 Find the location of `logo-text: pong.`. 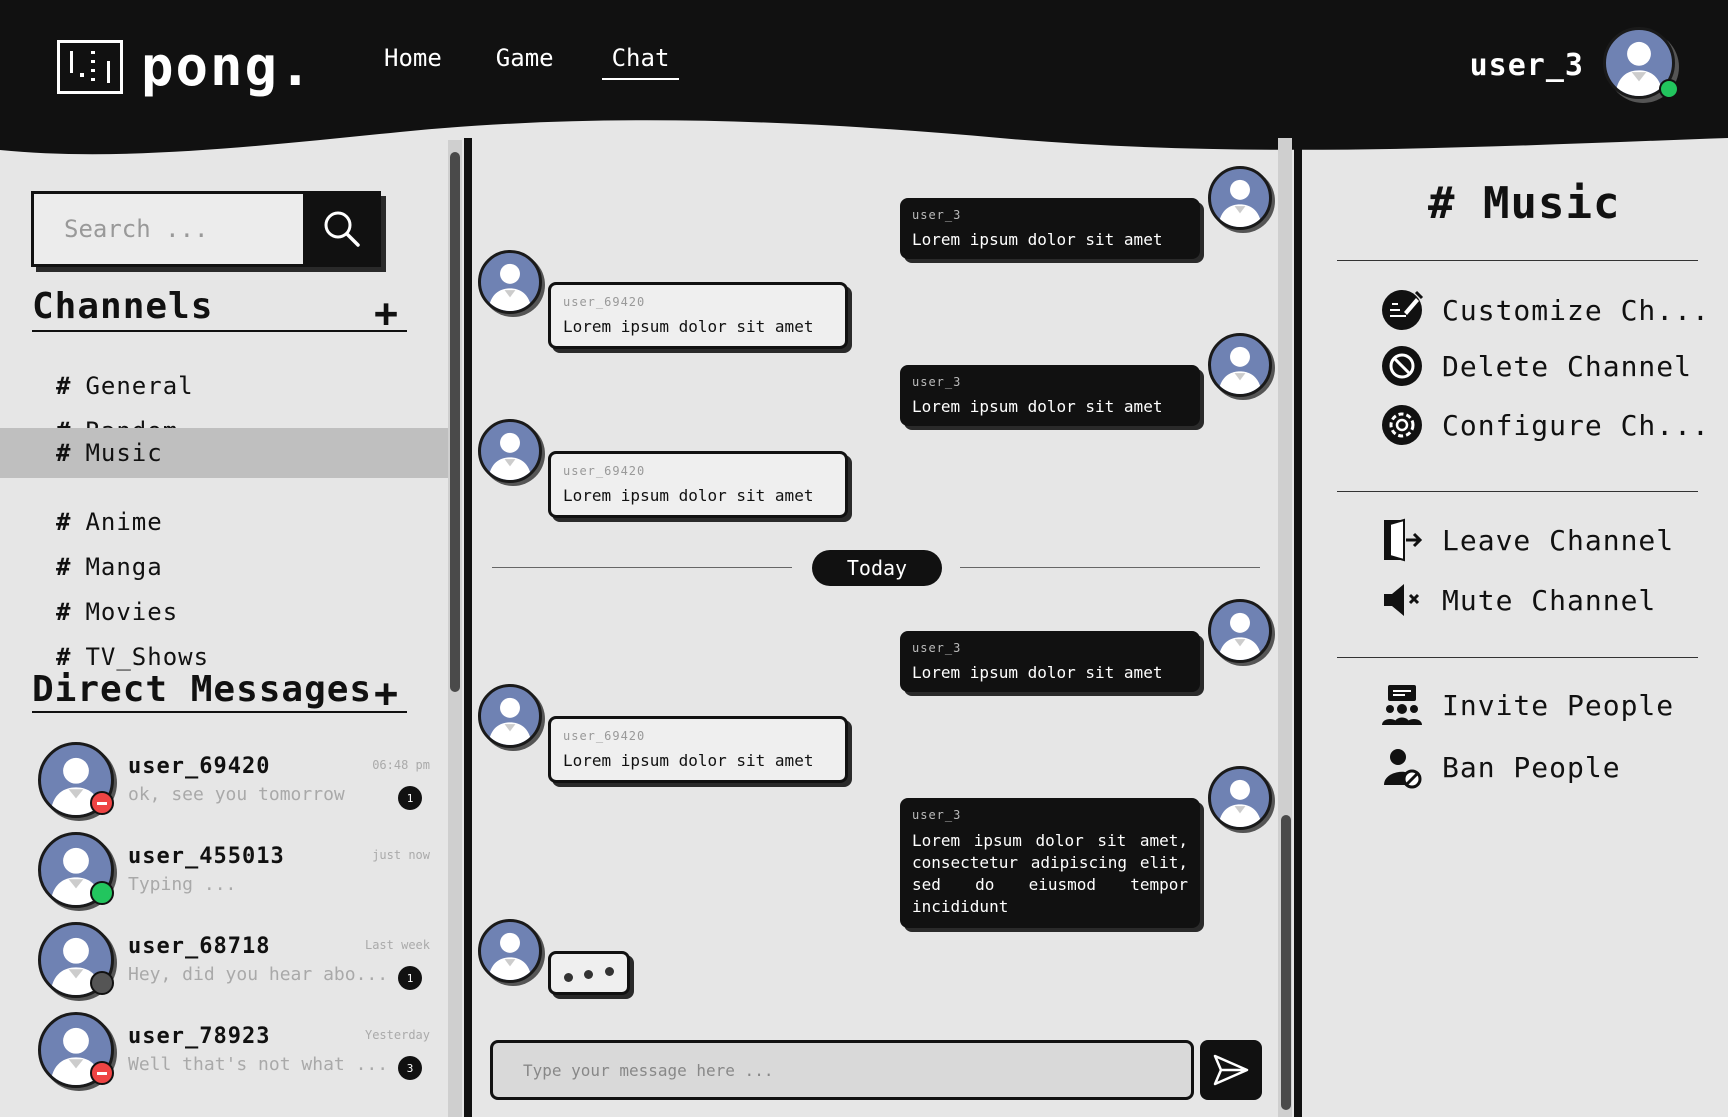

logo-text: pong. is located at coordinates (227, 66).